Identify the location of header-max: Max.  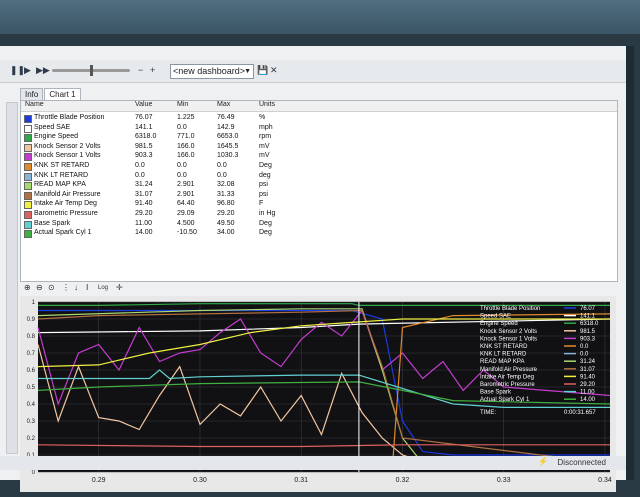
(223, 104).